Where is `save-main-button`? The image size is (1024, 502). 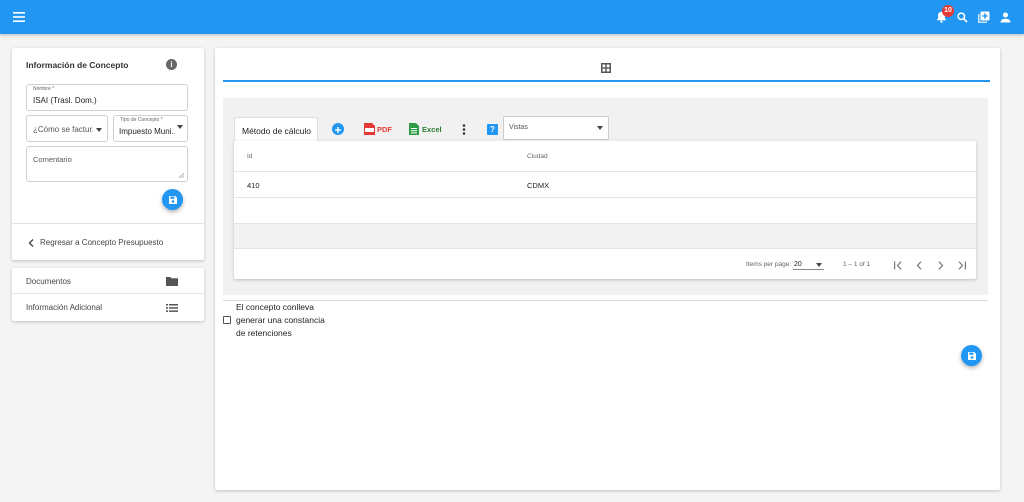 save-main-button is located at coordinates (971, 355).